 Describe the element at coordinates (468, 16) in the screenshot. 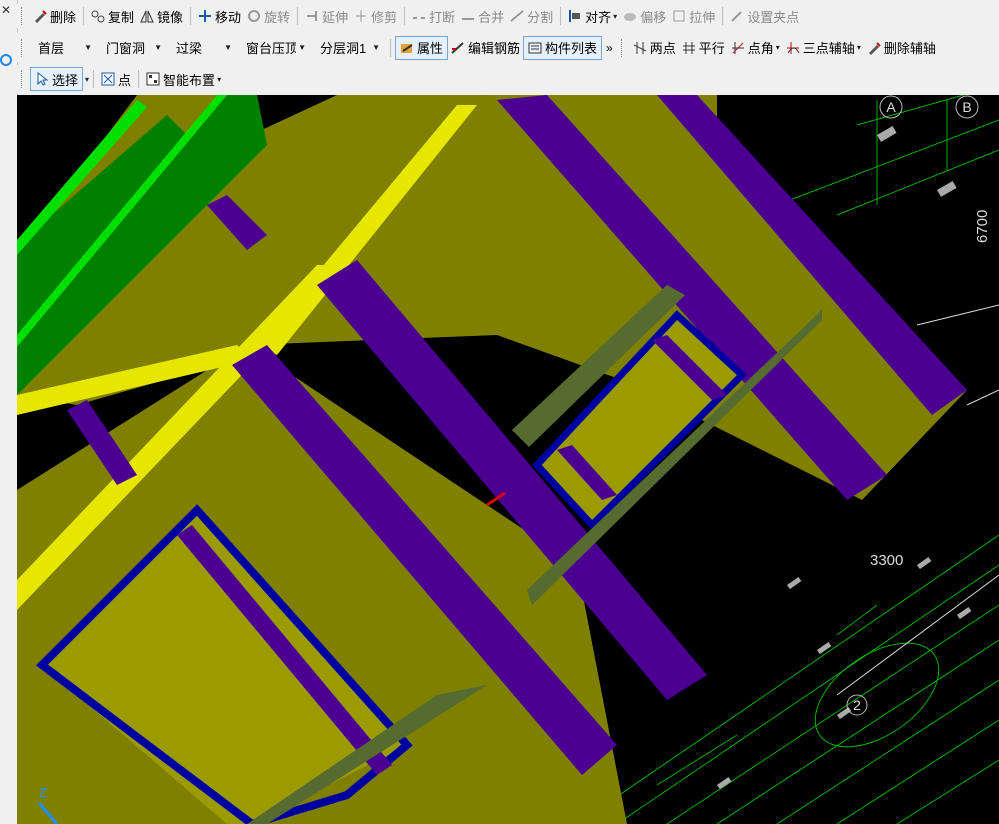

I see `merge-icon` at that location.